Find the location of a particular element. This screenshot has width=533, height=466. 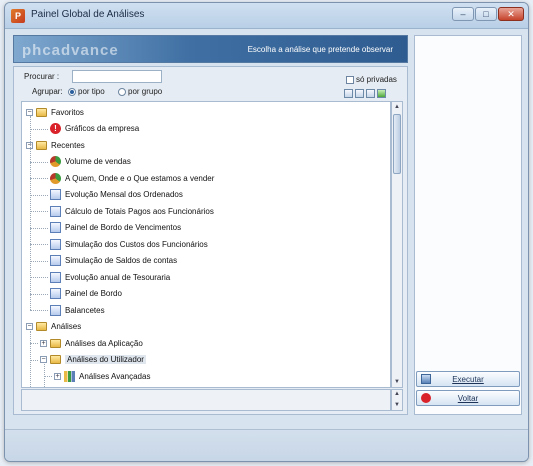

tree-item: + Análises da Aplicação is located at coordinates (91, 343).